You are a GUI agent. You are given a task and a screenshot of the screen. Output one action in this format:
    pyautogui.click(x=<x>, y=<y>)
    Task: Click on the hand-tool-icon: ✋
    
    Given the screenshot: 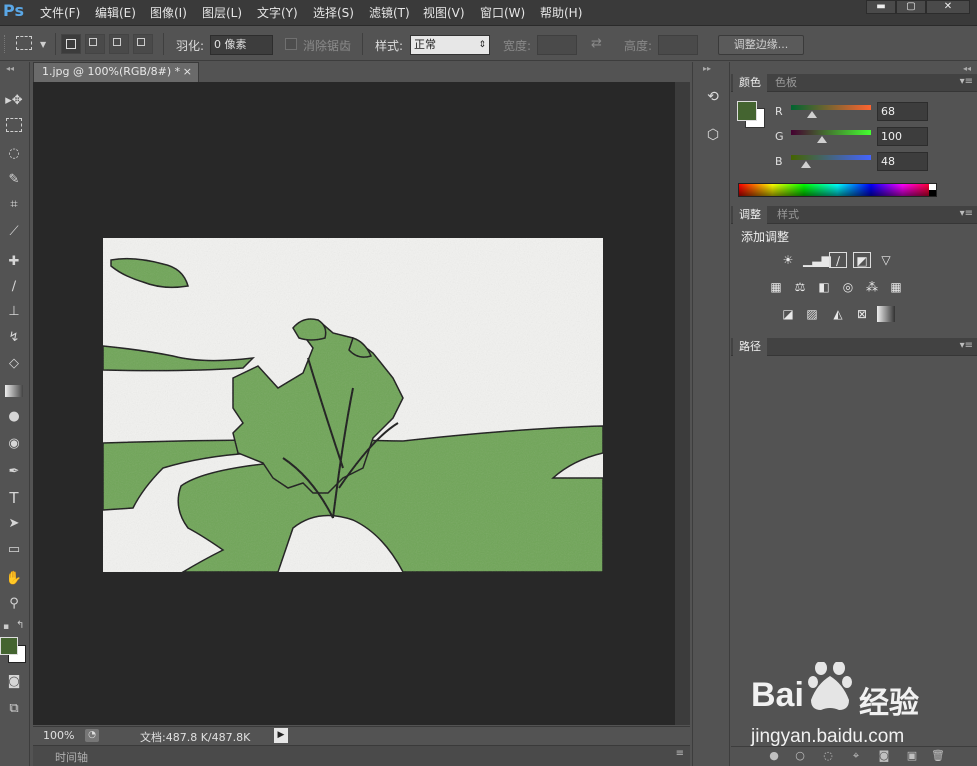 What is the action you would take?
    pyautogui.click(x=14, y=579)
    